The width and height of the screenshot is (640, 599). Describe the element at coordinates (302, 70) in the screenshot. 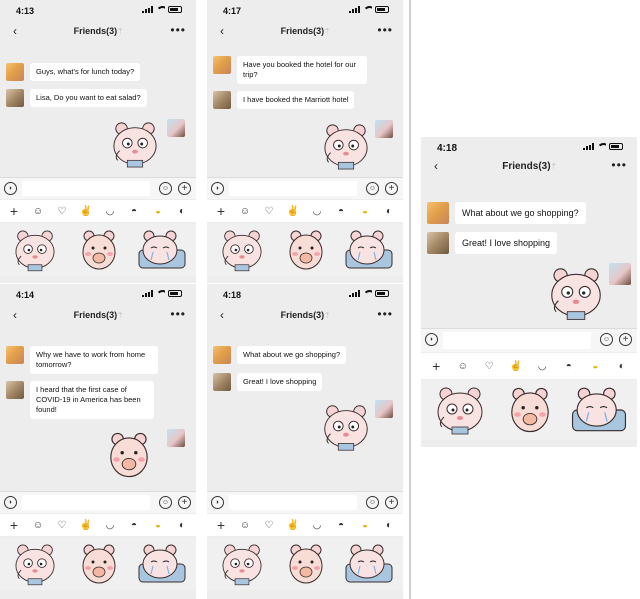

I see `message-bubble: Have you booked the hotel for our trip?` at that location.